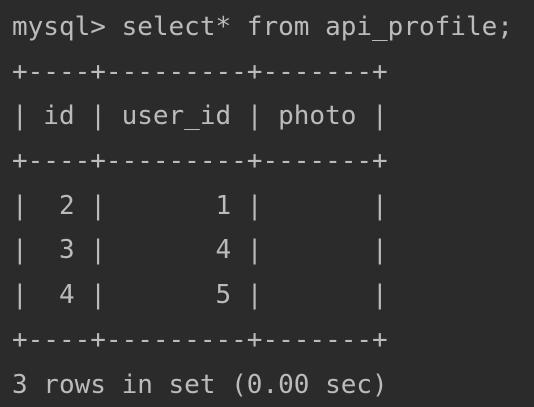  What do you see at coordinates (273, 206) in the screenshot?
I see `table-row: | 2 | 1 | |` at bounding box center [273, 206].